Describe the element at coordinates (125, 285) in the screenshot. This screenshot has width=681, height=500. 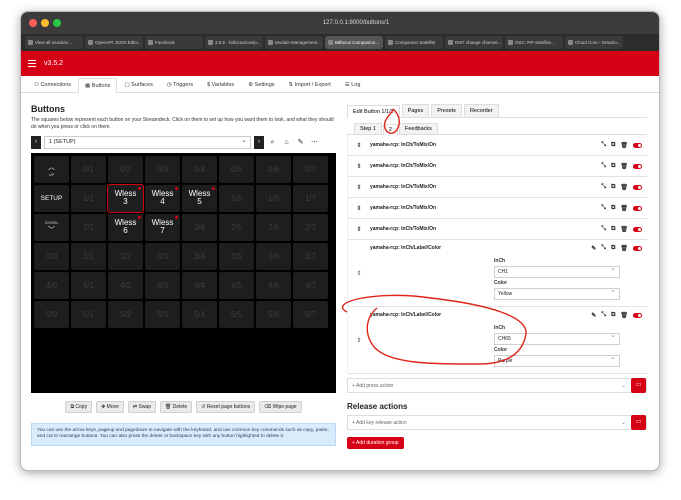
I see `grid-button: 4/2` at that location.